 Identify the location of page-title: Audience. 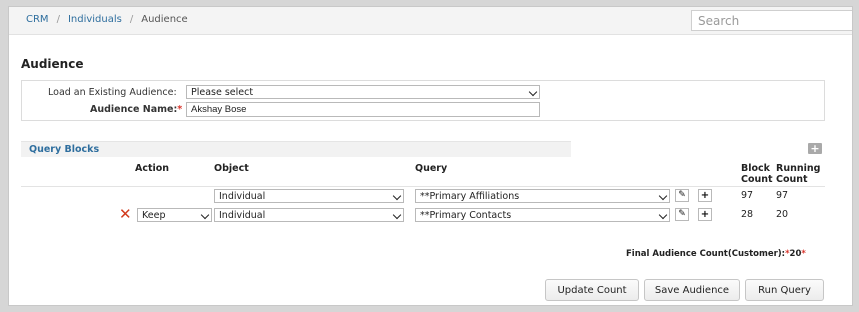
(52, 64).